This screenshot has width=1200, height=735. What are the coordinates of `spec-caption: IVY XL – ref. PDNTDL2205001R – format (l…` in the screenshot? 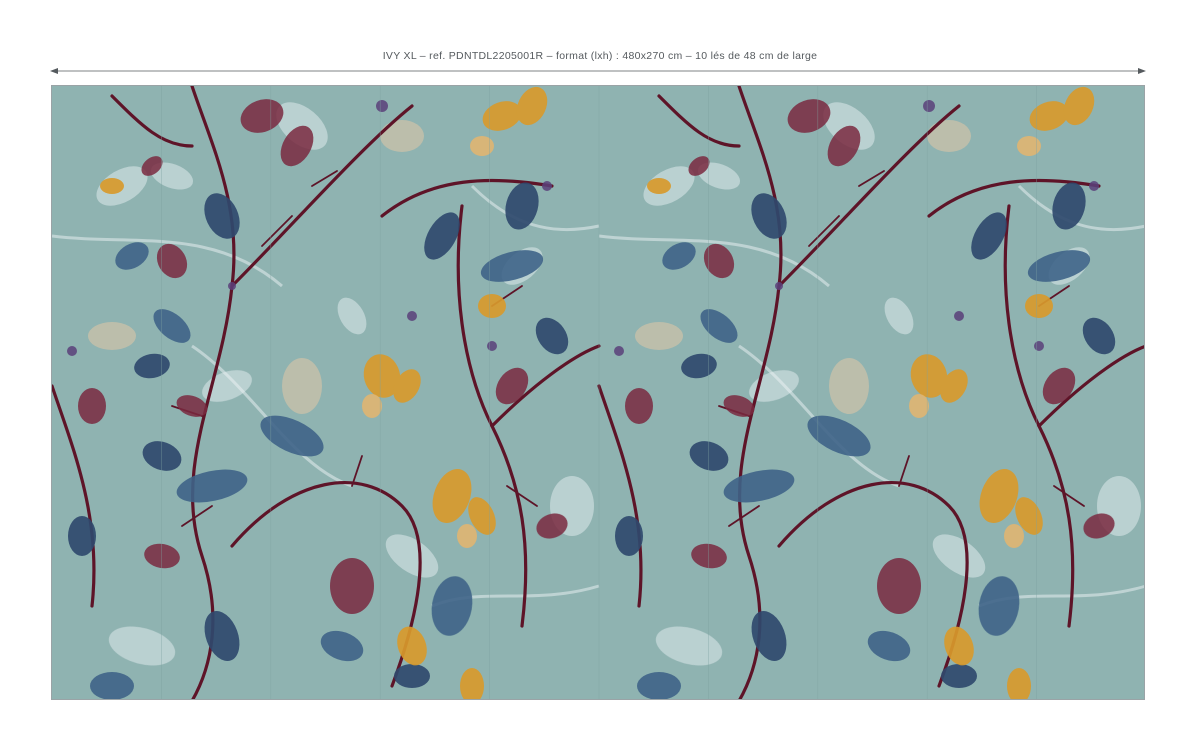 It's located at (600, 56).